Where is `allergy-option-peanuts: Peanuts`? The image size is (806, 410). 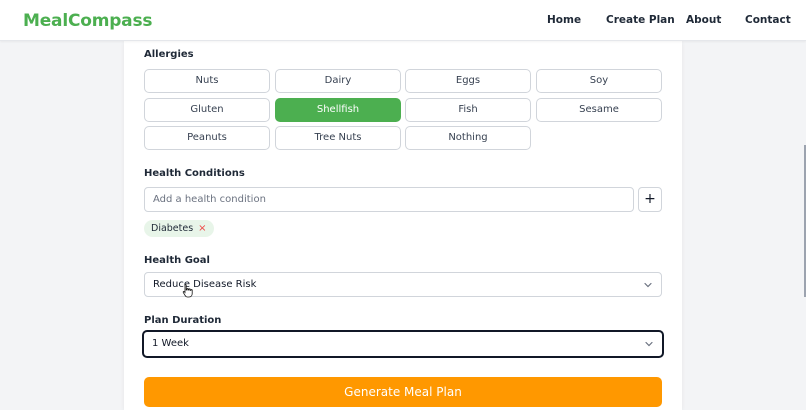 allergy-option-peanuts: Peanuts is located at coordinates (207, 138).